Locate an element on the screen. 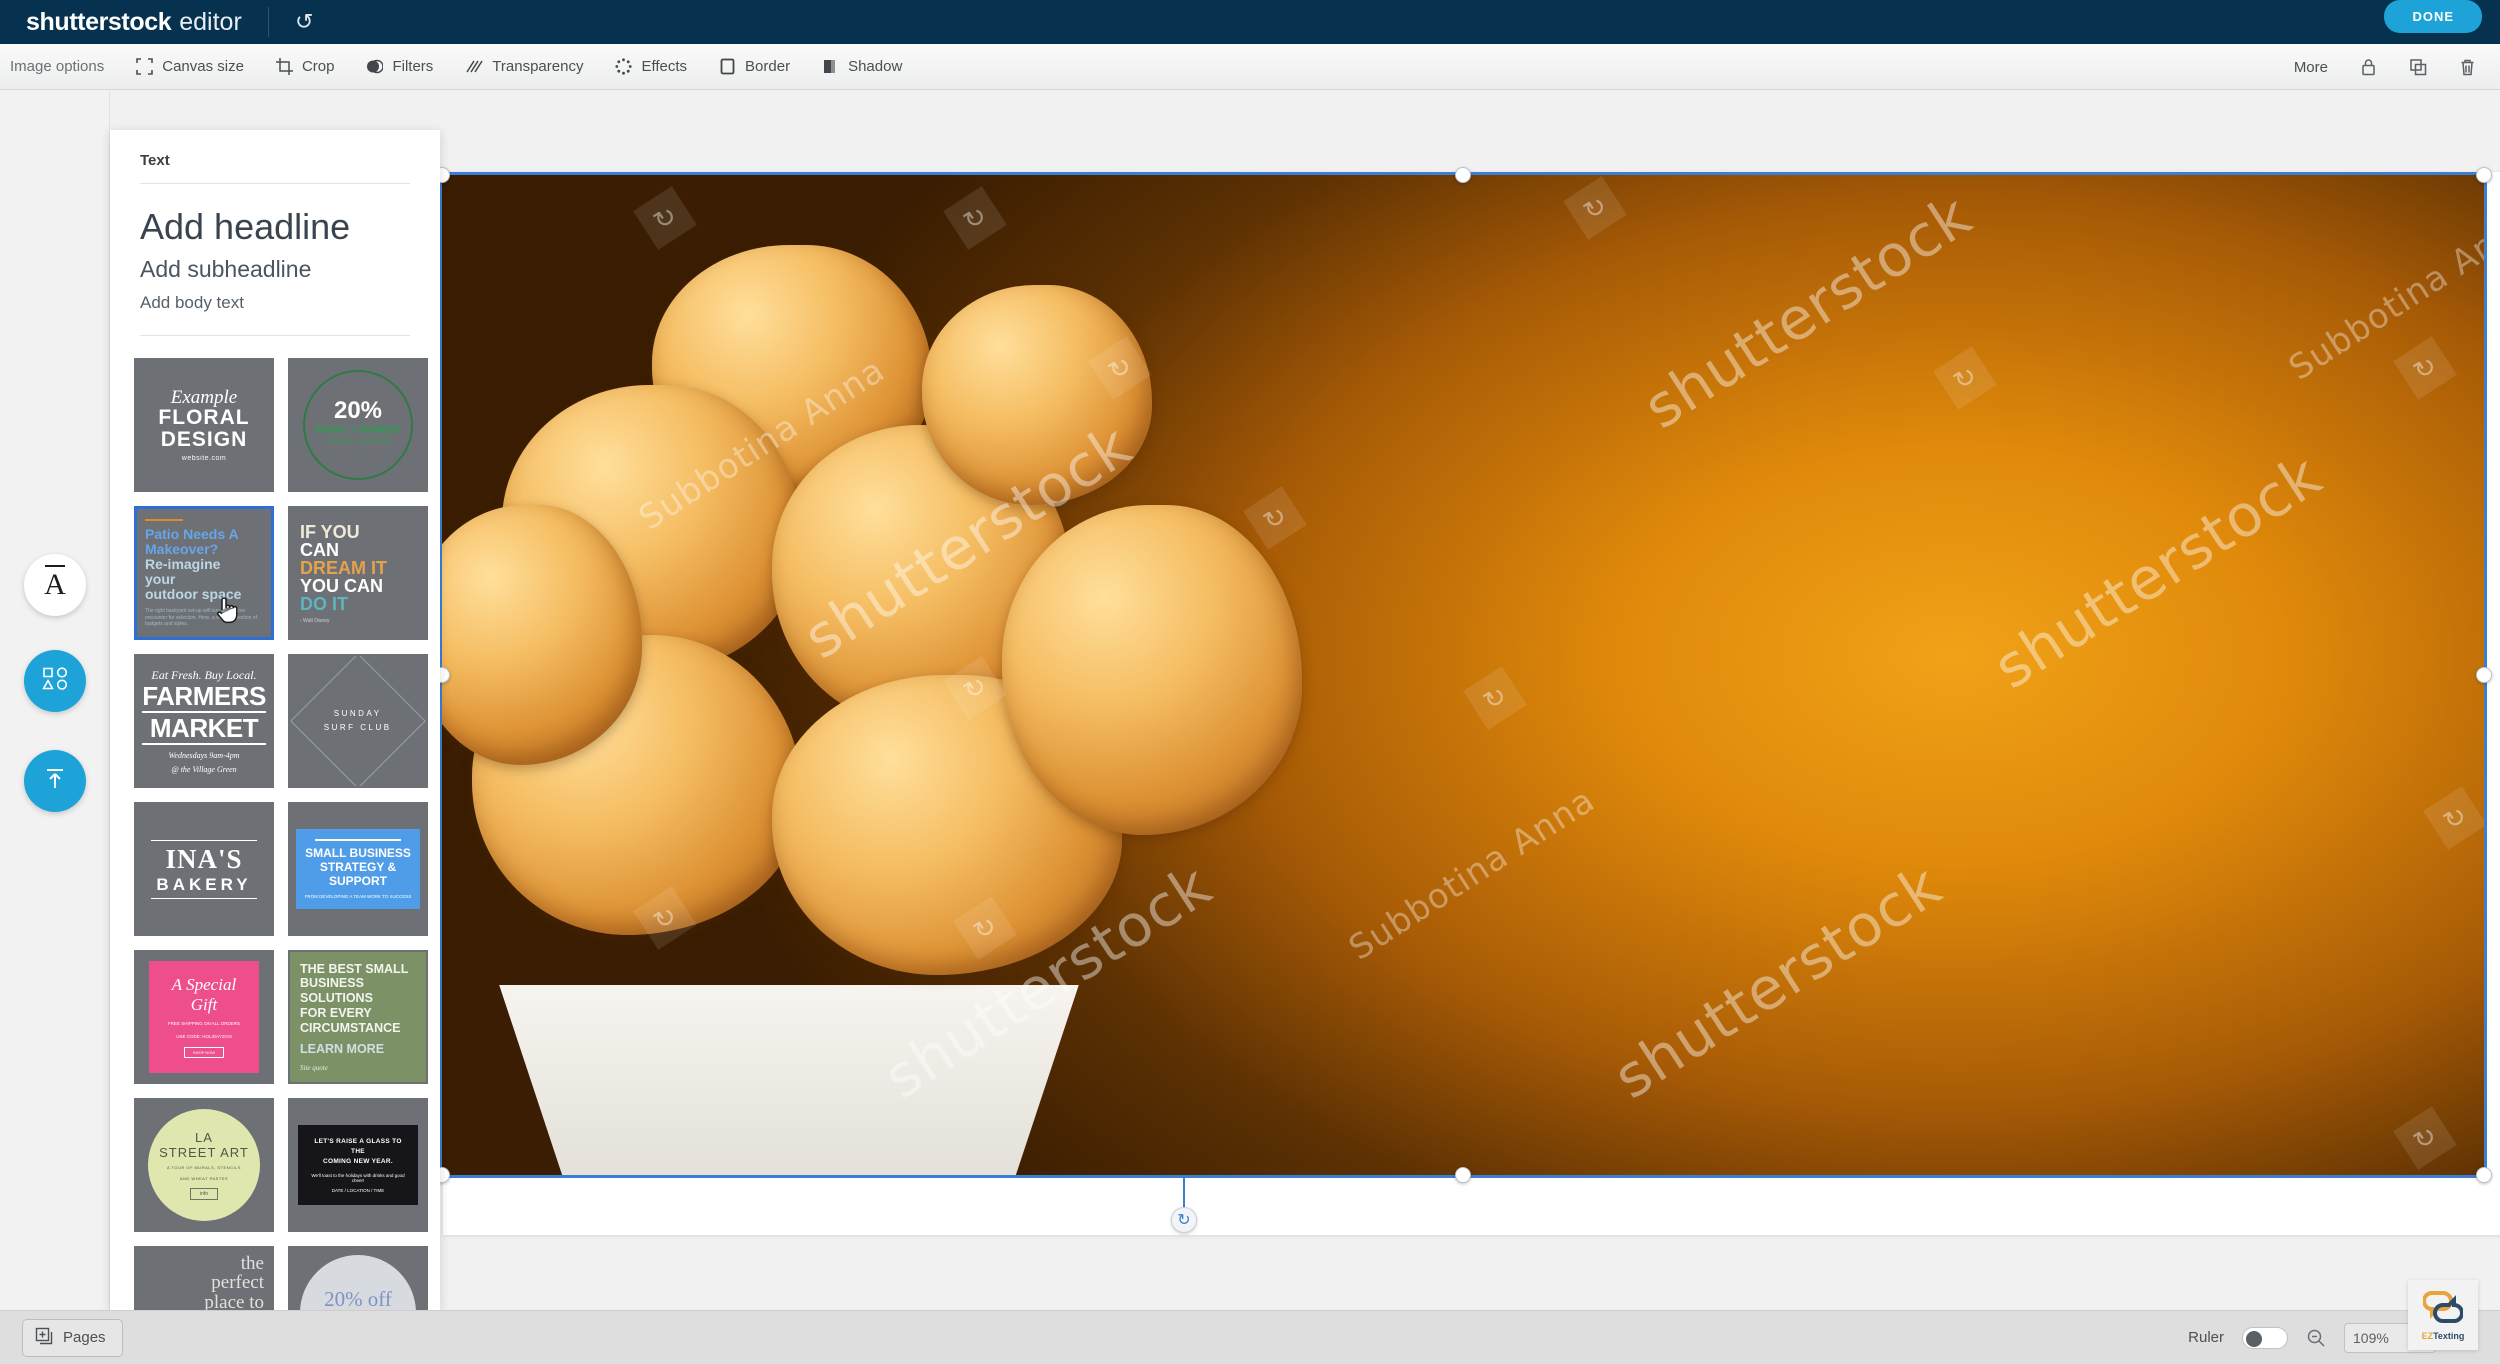  tool-shadow: Shadow is located at coordinates (862, 67).